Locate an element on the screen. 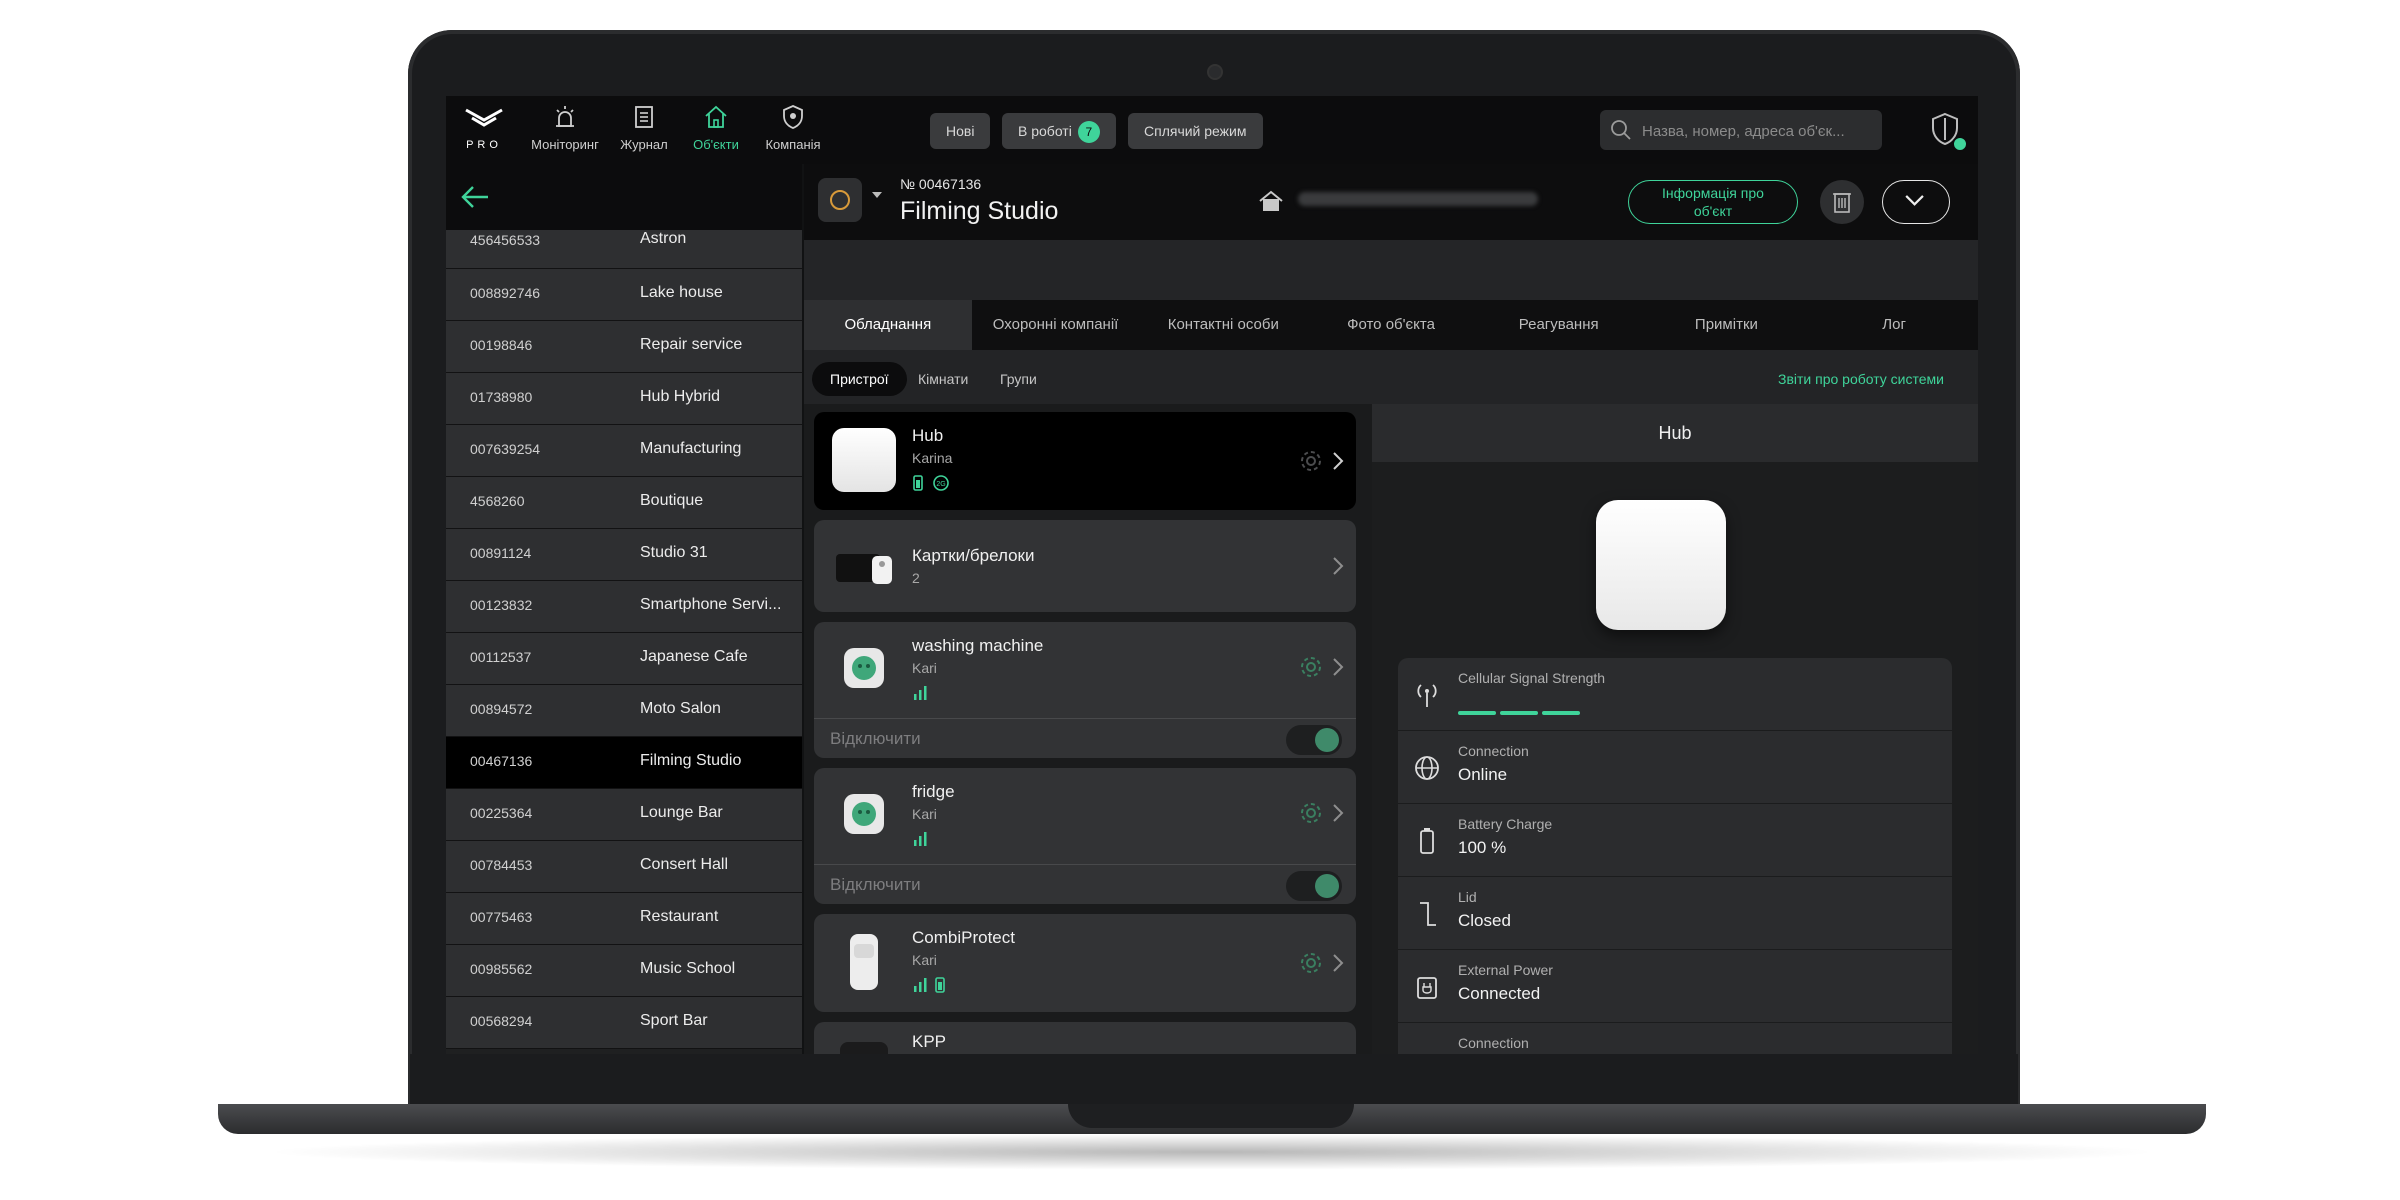  stat-value: Closed is located at coordinates (1484, 920).